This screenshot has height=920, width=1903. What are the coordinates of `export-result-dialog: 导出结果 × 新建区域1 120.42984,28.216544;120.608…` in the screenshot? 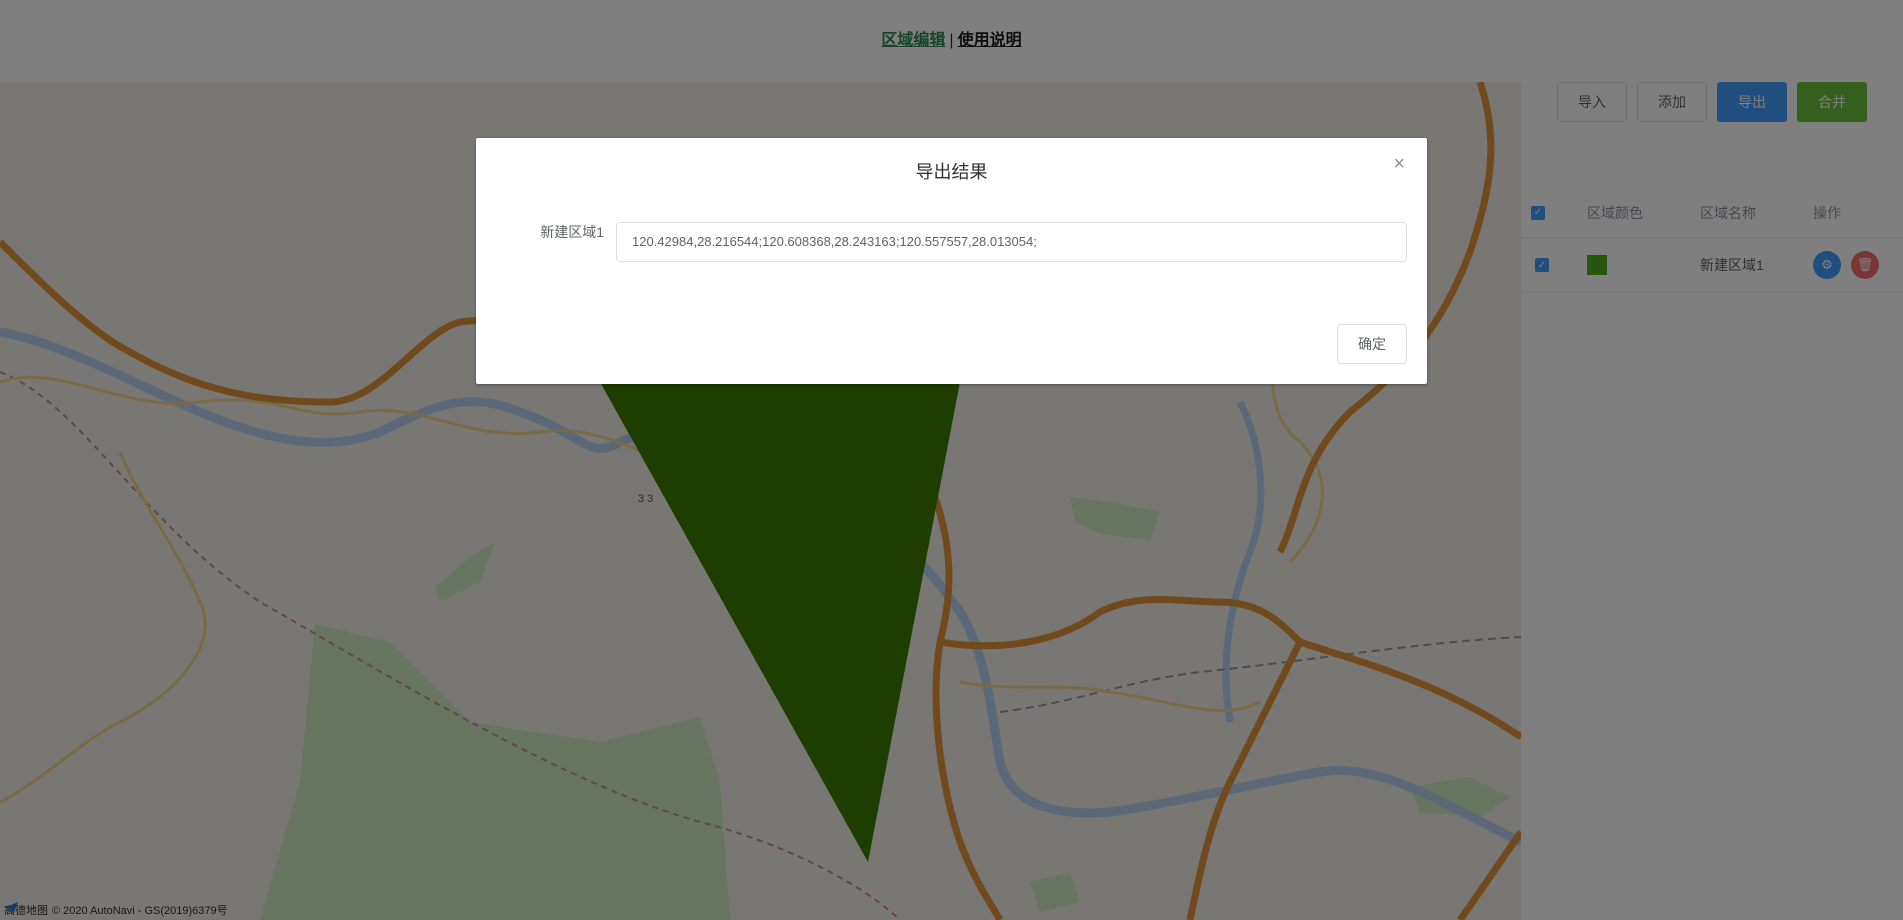 It's located at (951, 261).